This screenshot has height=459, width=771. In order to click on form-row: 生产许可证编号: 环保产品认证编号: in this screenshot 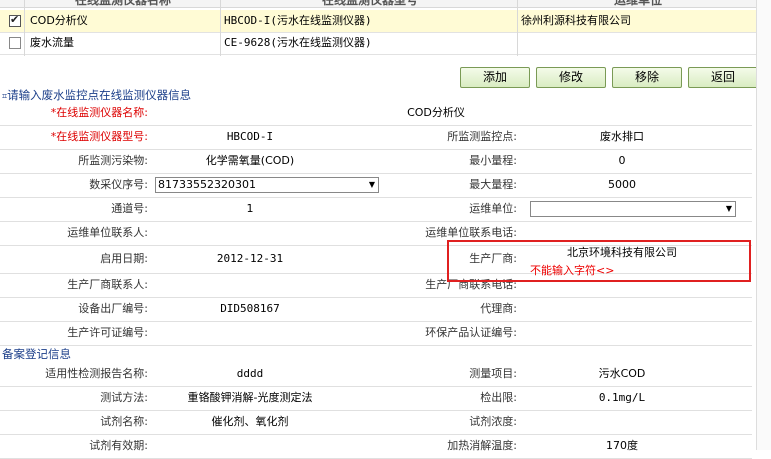, I will do `click(376, 333)`.